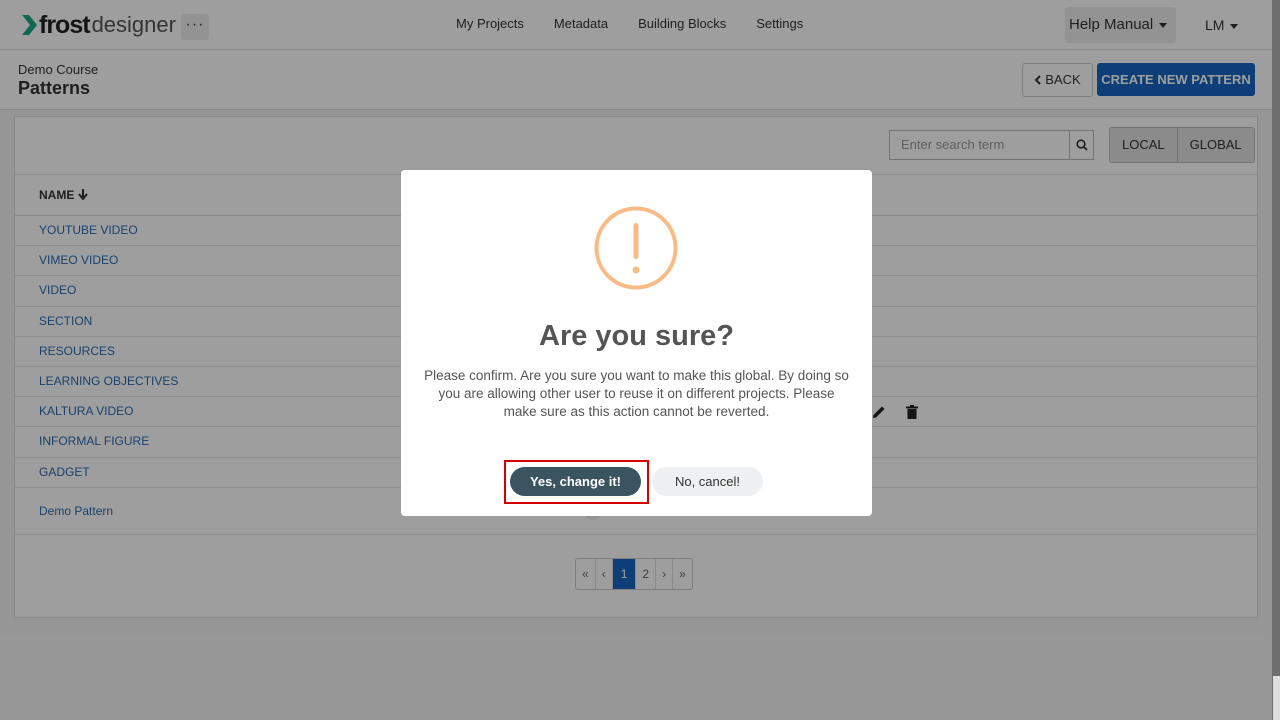 The image size is (1280, 720). What do you see at coordinates (575, 481) in the screenshot?
I see `confirm-button: Yes, change it!` at bounding box center [575, 481].